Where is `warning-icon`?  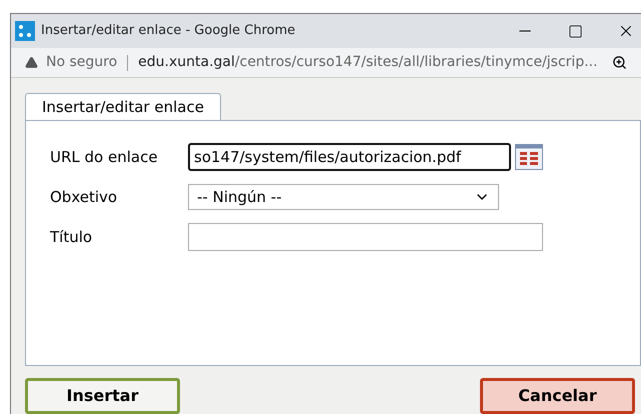 warning-icon is located at coordinates (31, 63).